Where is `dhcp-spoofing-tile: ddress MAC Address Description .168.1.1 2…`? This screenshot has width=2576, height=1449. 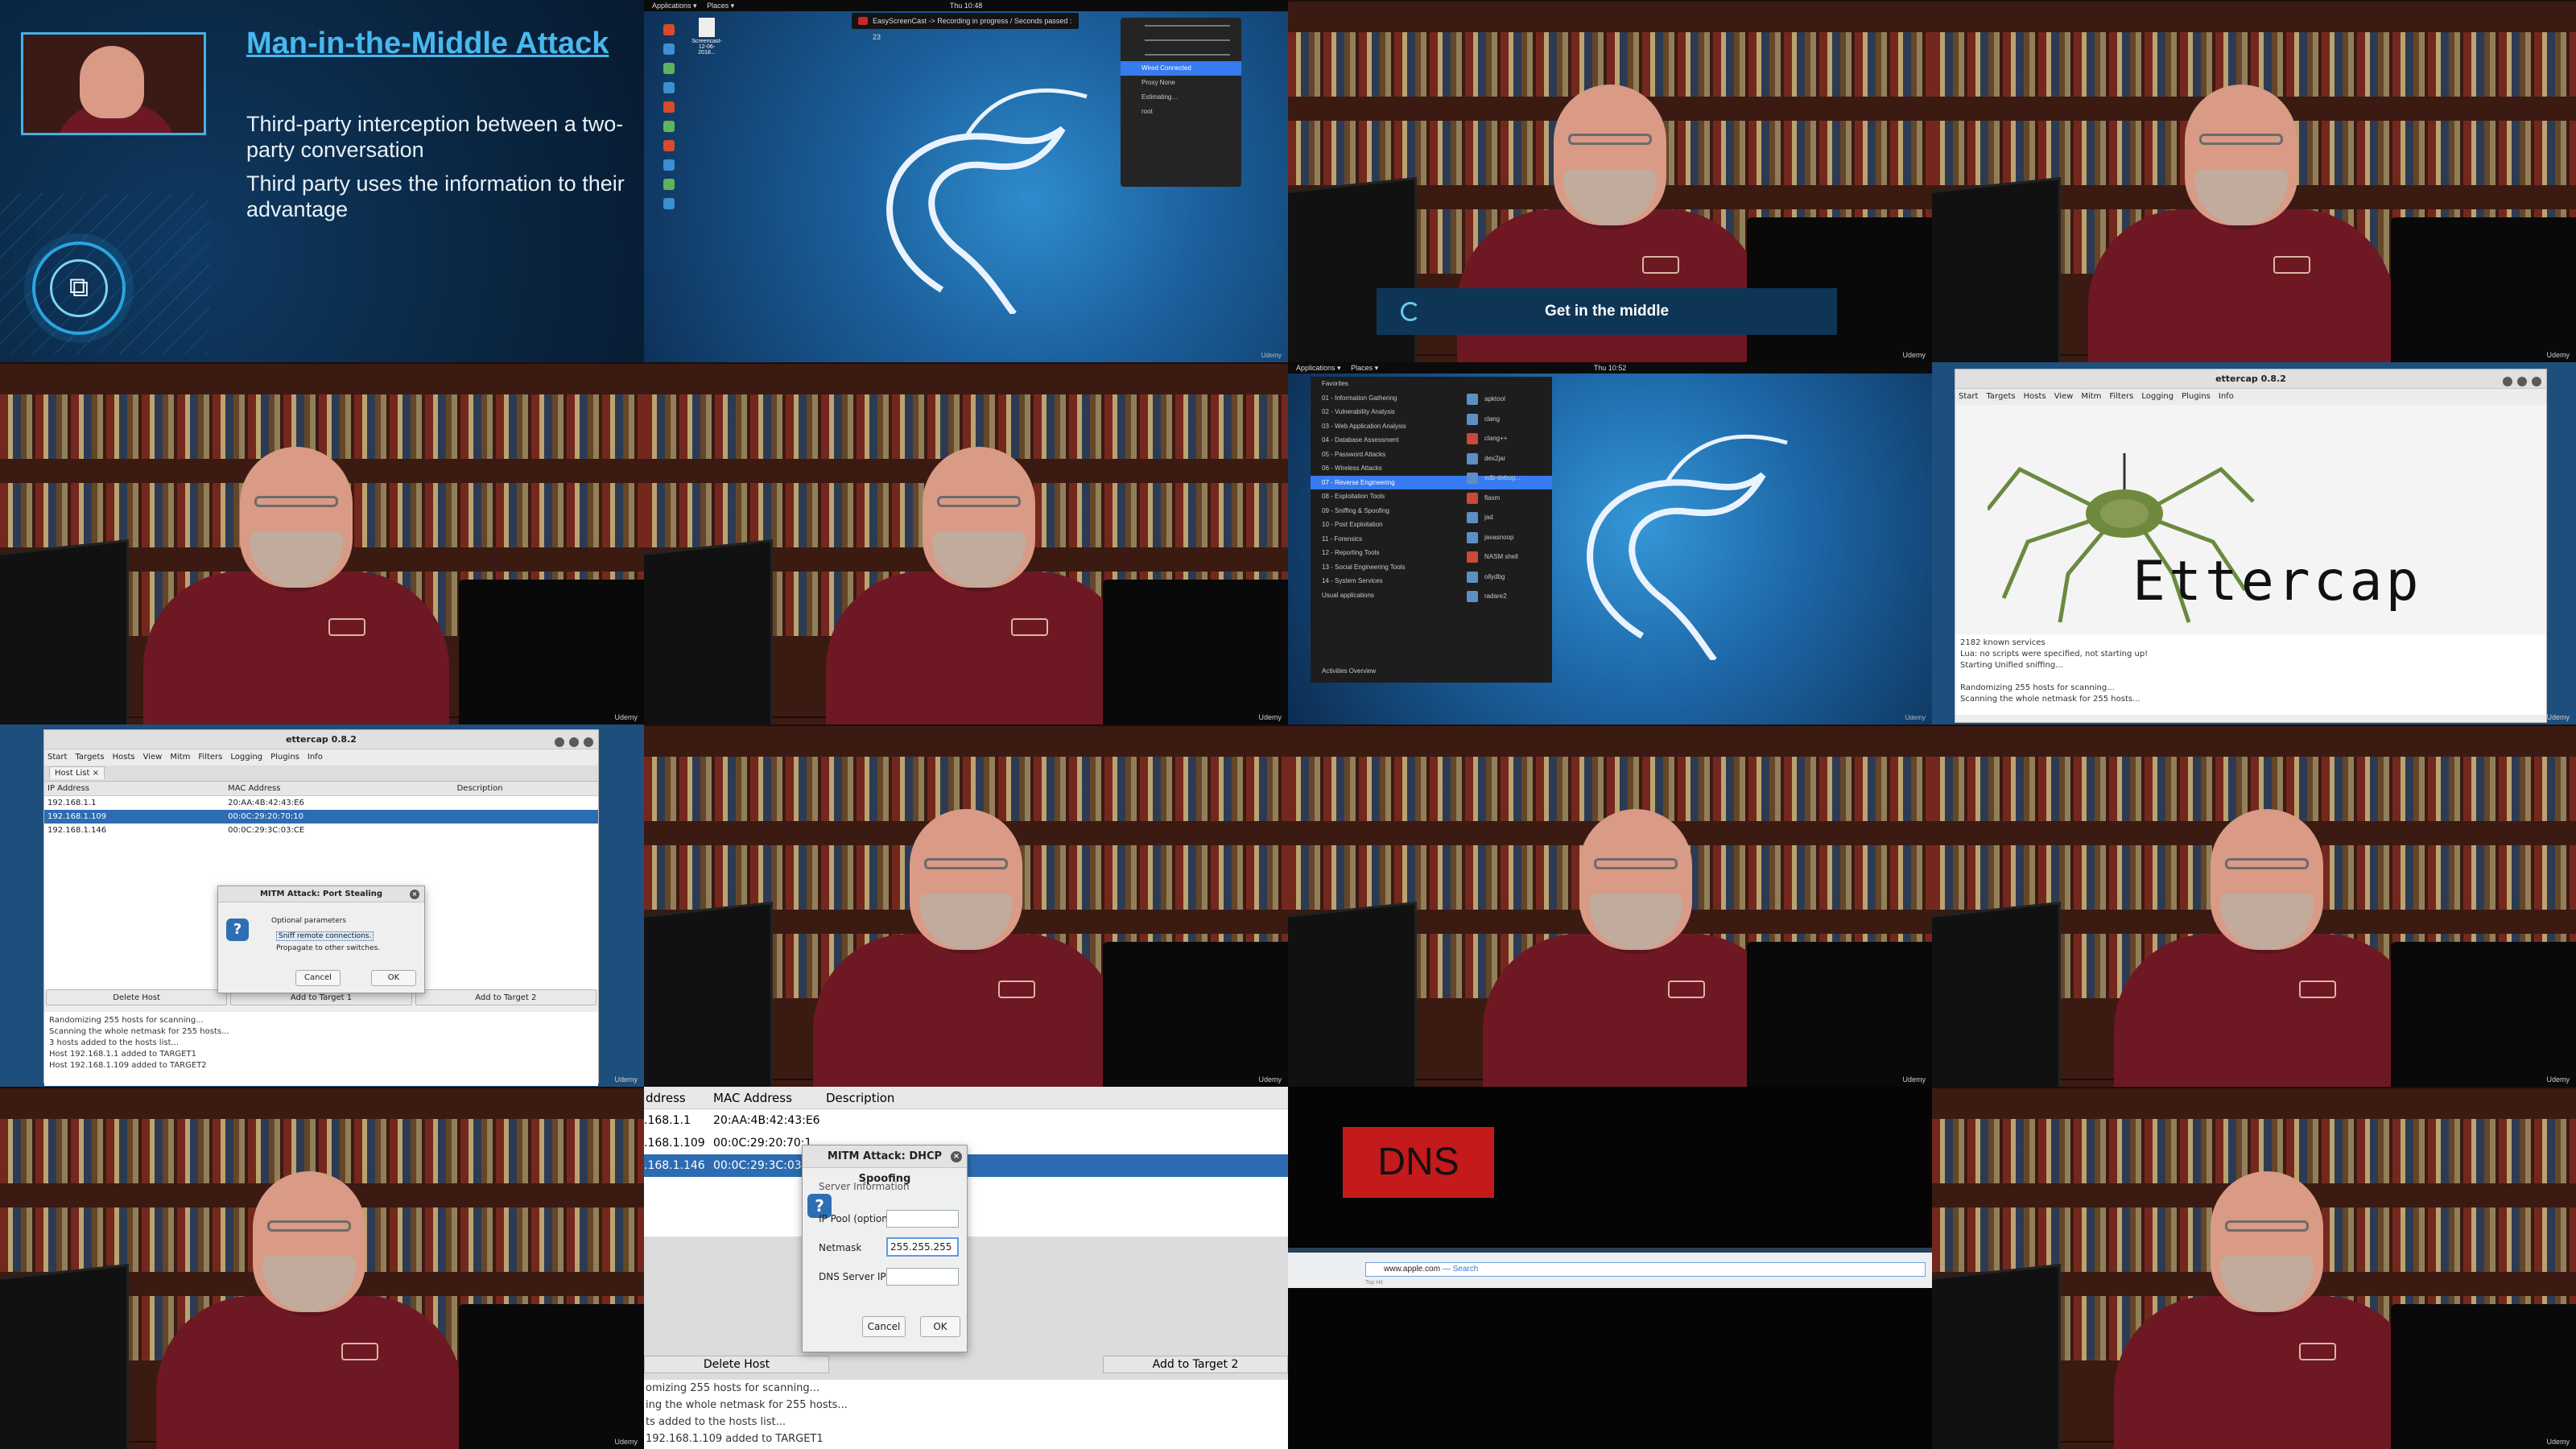
dhcp-spoofing-tile: ddress MAC Address Description .168.1.1 2… is located at coordinates (966, 1268).